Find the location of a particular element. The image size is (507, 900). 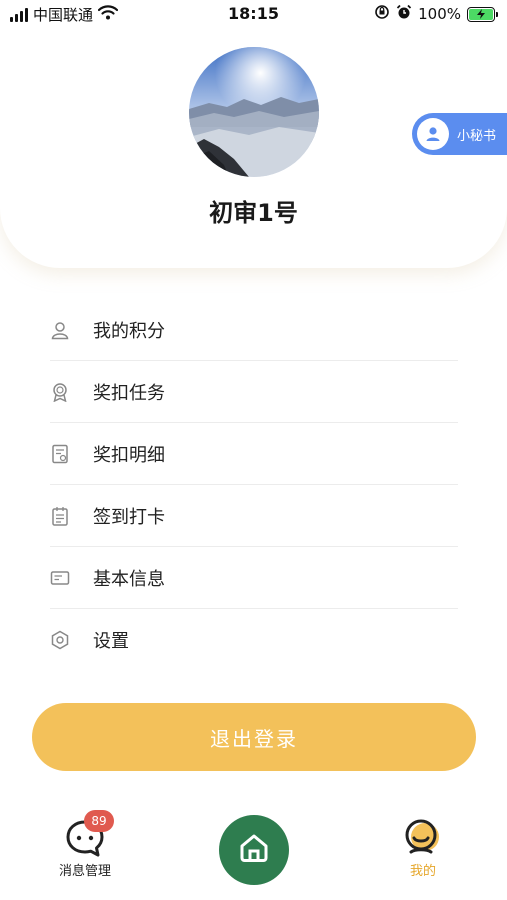

username: 初审1号 is located at coordinates (253, 213).